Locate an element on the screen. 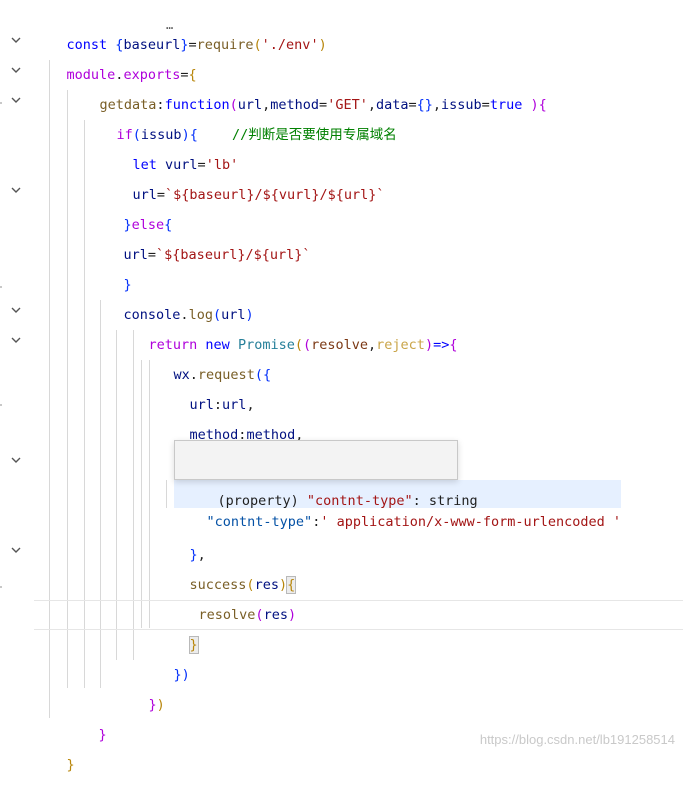 This screenshot has width=683, height=810. token: `${baseurl}/${url}` is located at coordinates (233, 255).